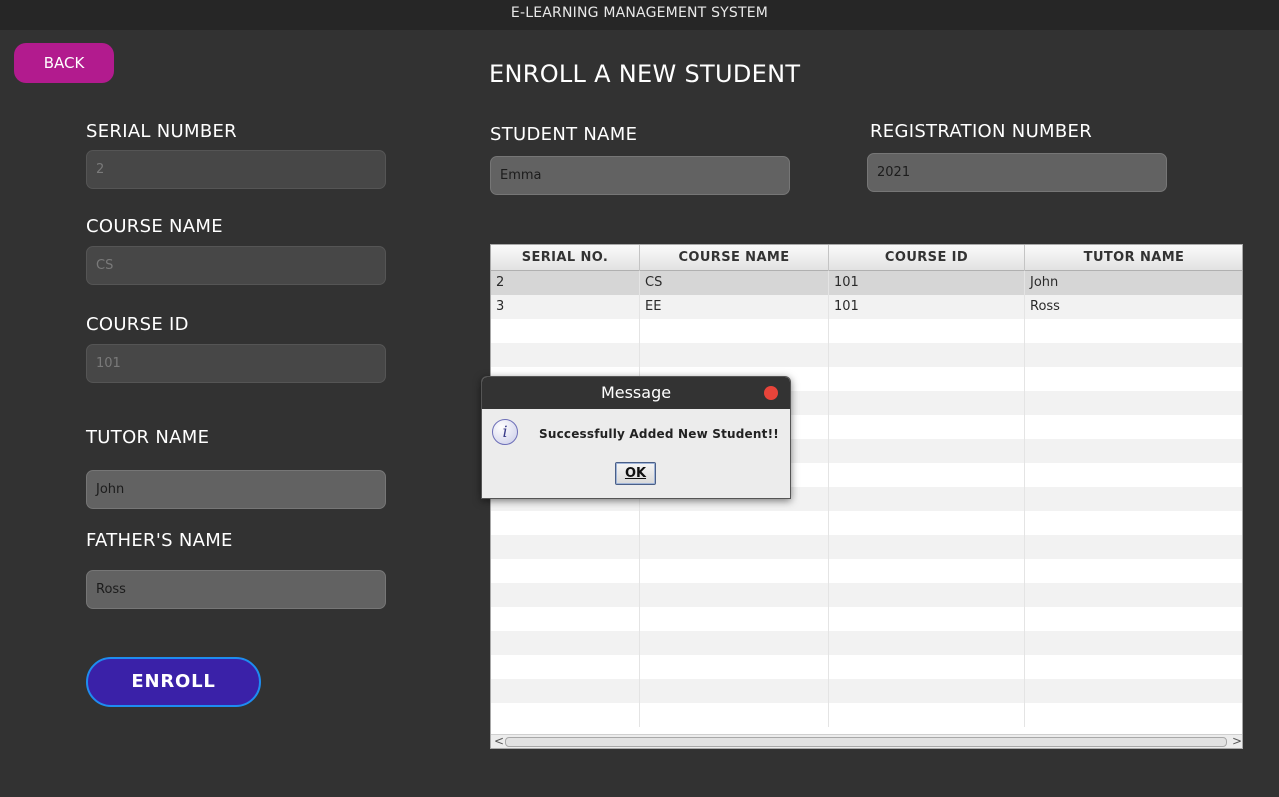 The height and width of the screenshot is (797, 1279). Describe the element at coordinates (645, 74) in the screenshot. I see `page-title: ENROLL A NEW STUDENT` at that location.